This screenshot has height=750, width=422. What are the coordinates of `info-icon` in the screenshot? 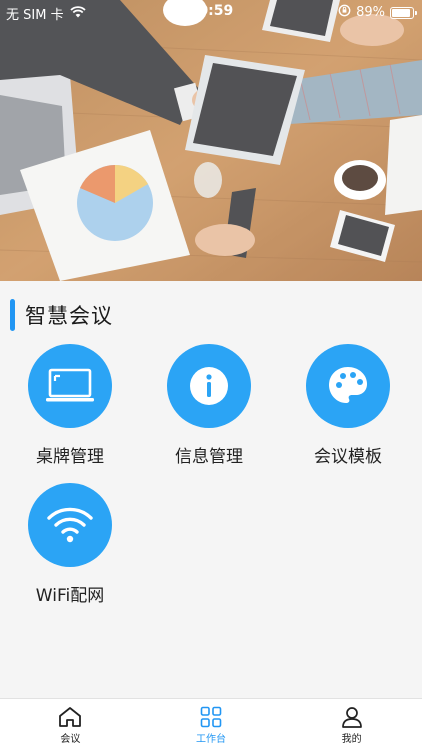 It's located at (209, 386).